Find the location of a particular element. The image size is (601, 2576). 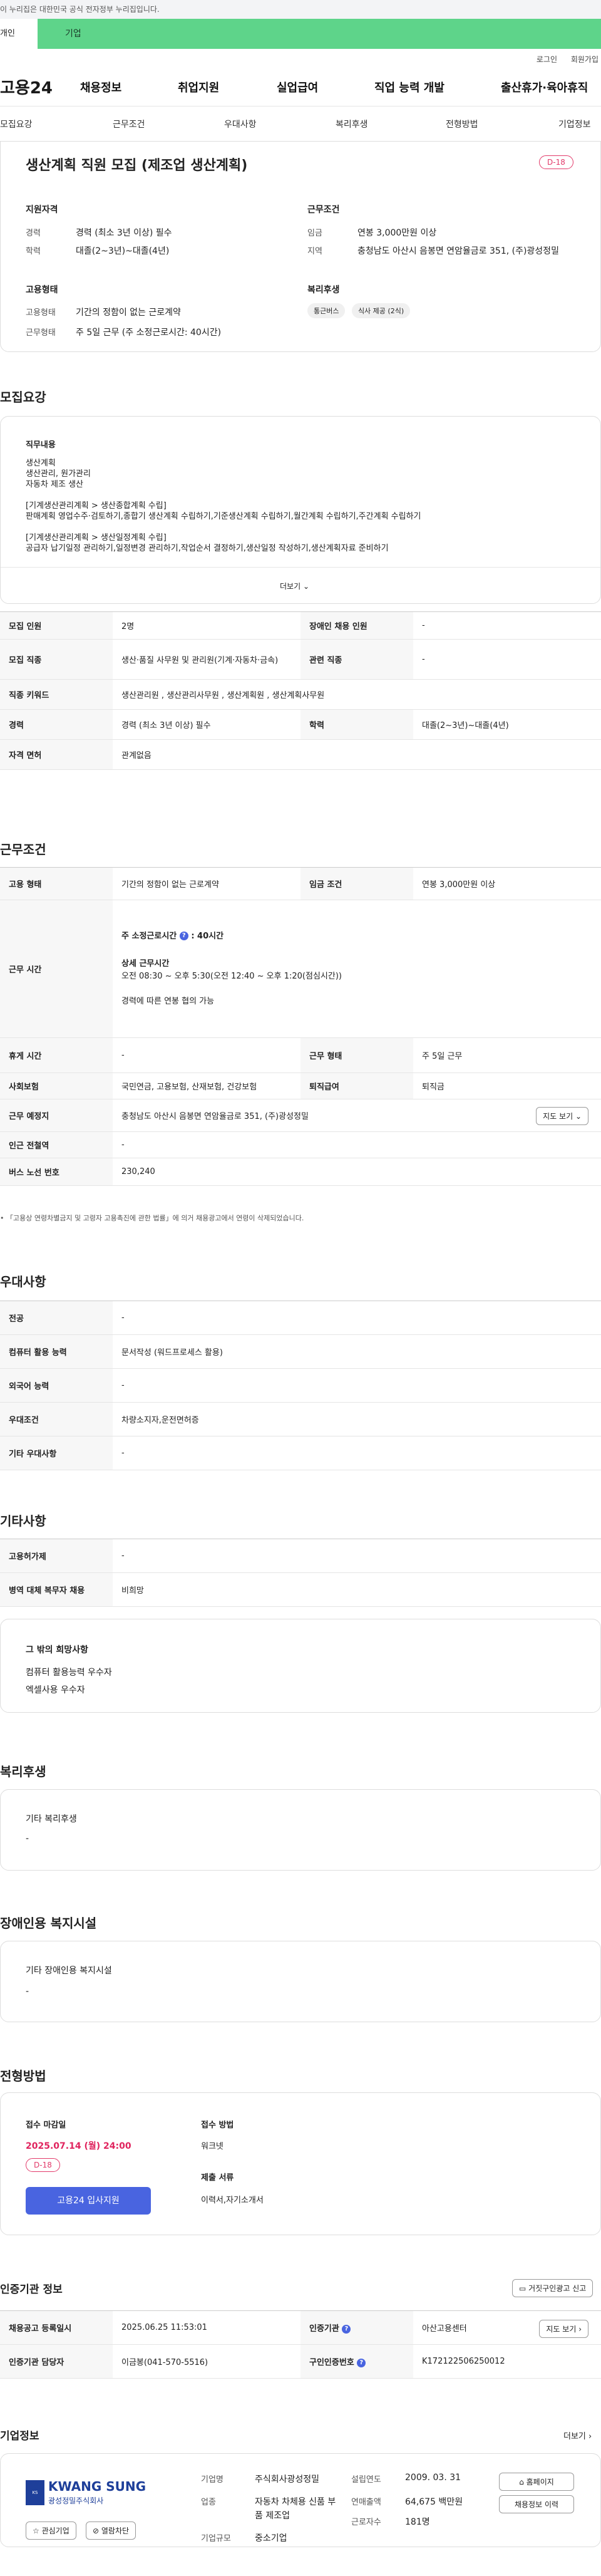

cell-value: 대졸(2~3년)~대졸(4년) is located at coordinates (507, 724).